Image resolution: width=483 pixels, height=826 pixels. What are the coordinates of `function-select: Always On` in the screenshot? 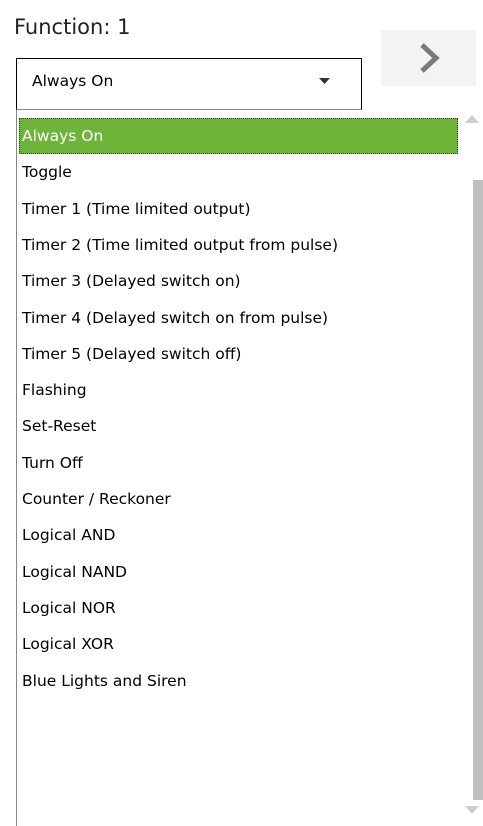 It's located at (189, 84).